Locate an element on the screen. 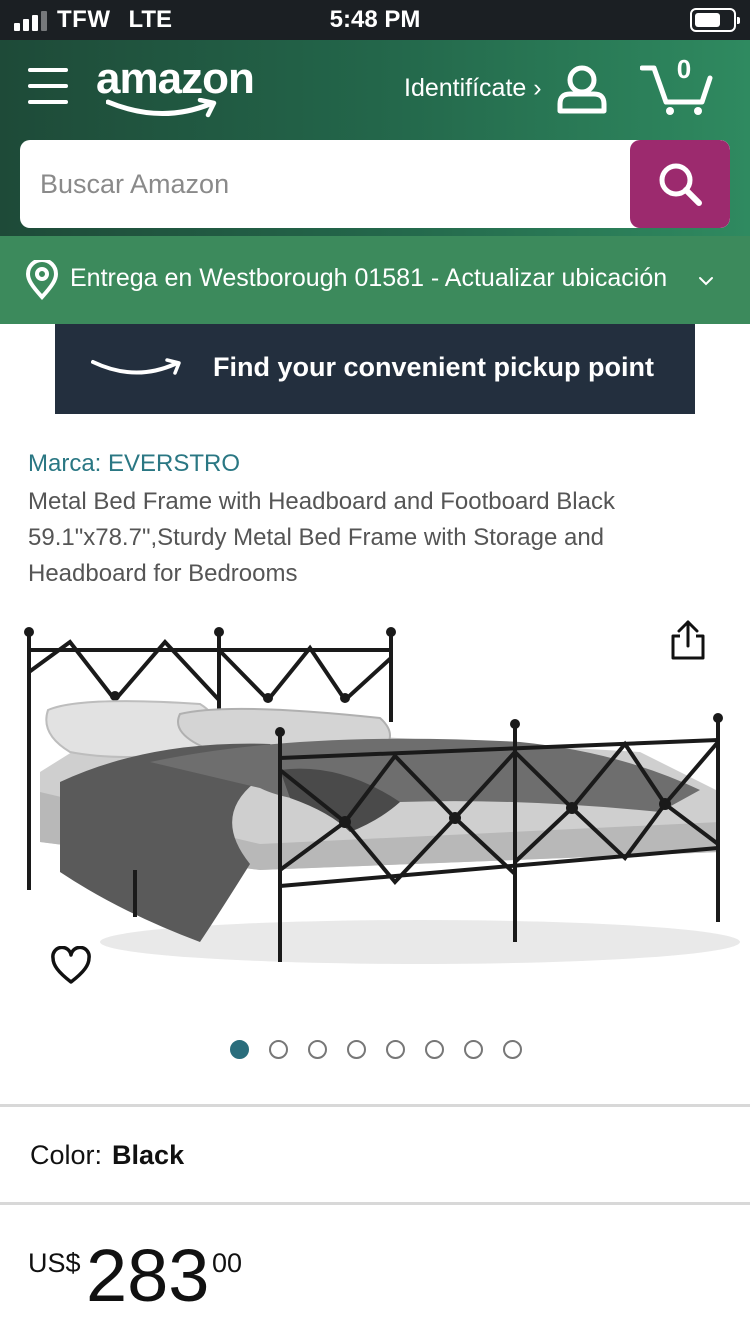  menu-icon is located at coordinates (48, 70).